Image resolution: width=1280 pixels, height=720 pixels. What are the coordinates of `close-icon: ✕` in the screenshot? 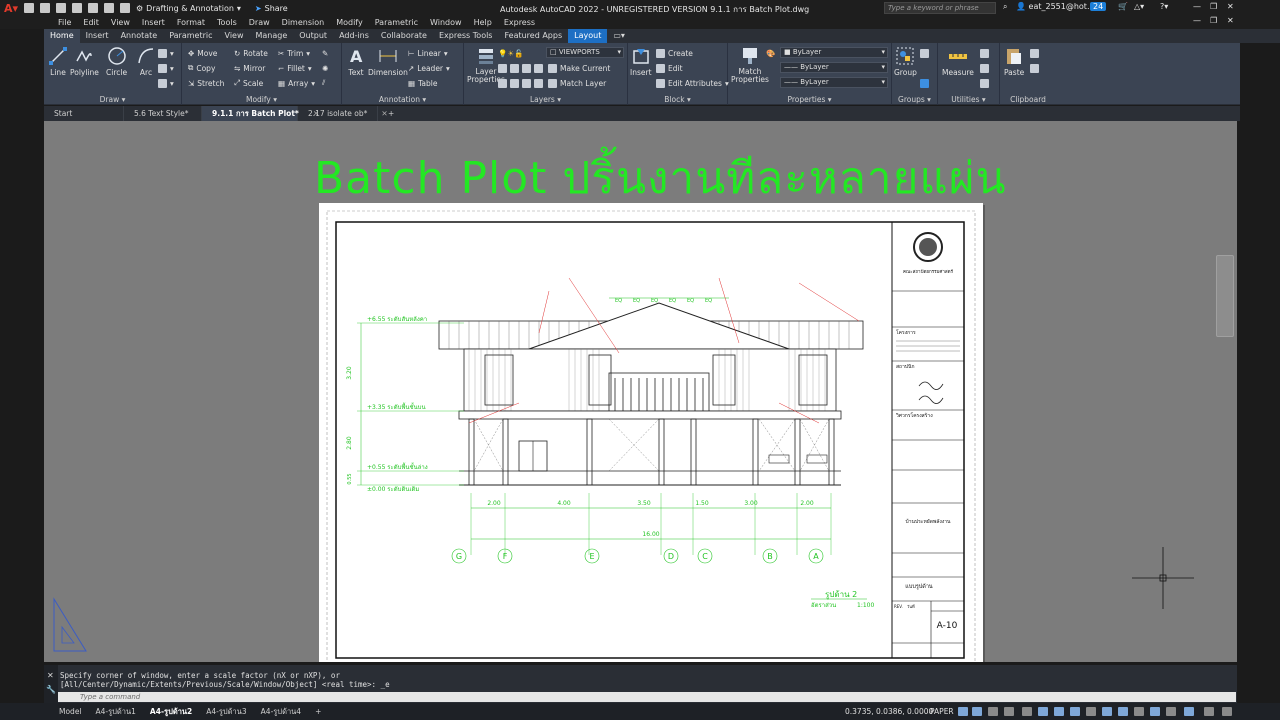 It's located at (50, 675).